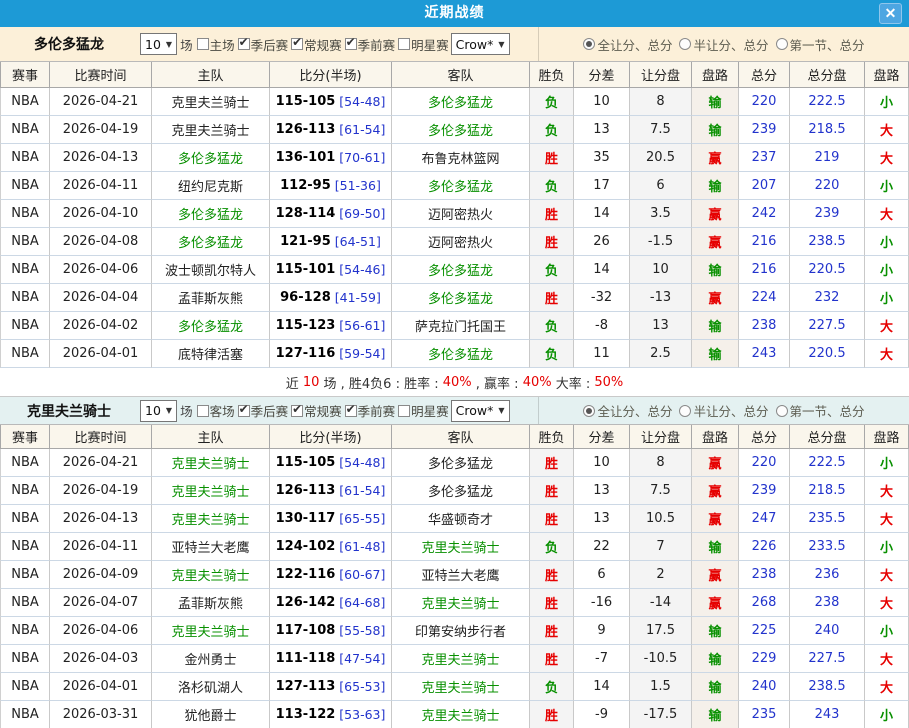 Image resolution: width=909 pixels, height=728 pixels. What do you see at coordinates (827, 214) in the screenshot?
I see `total-line-cell: 239` at bounding box center [827, 214].